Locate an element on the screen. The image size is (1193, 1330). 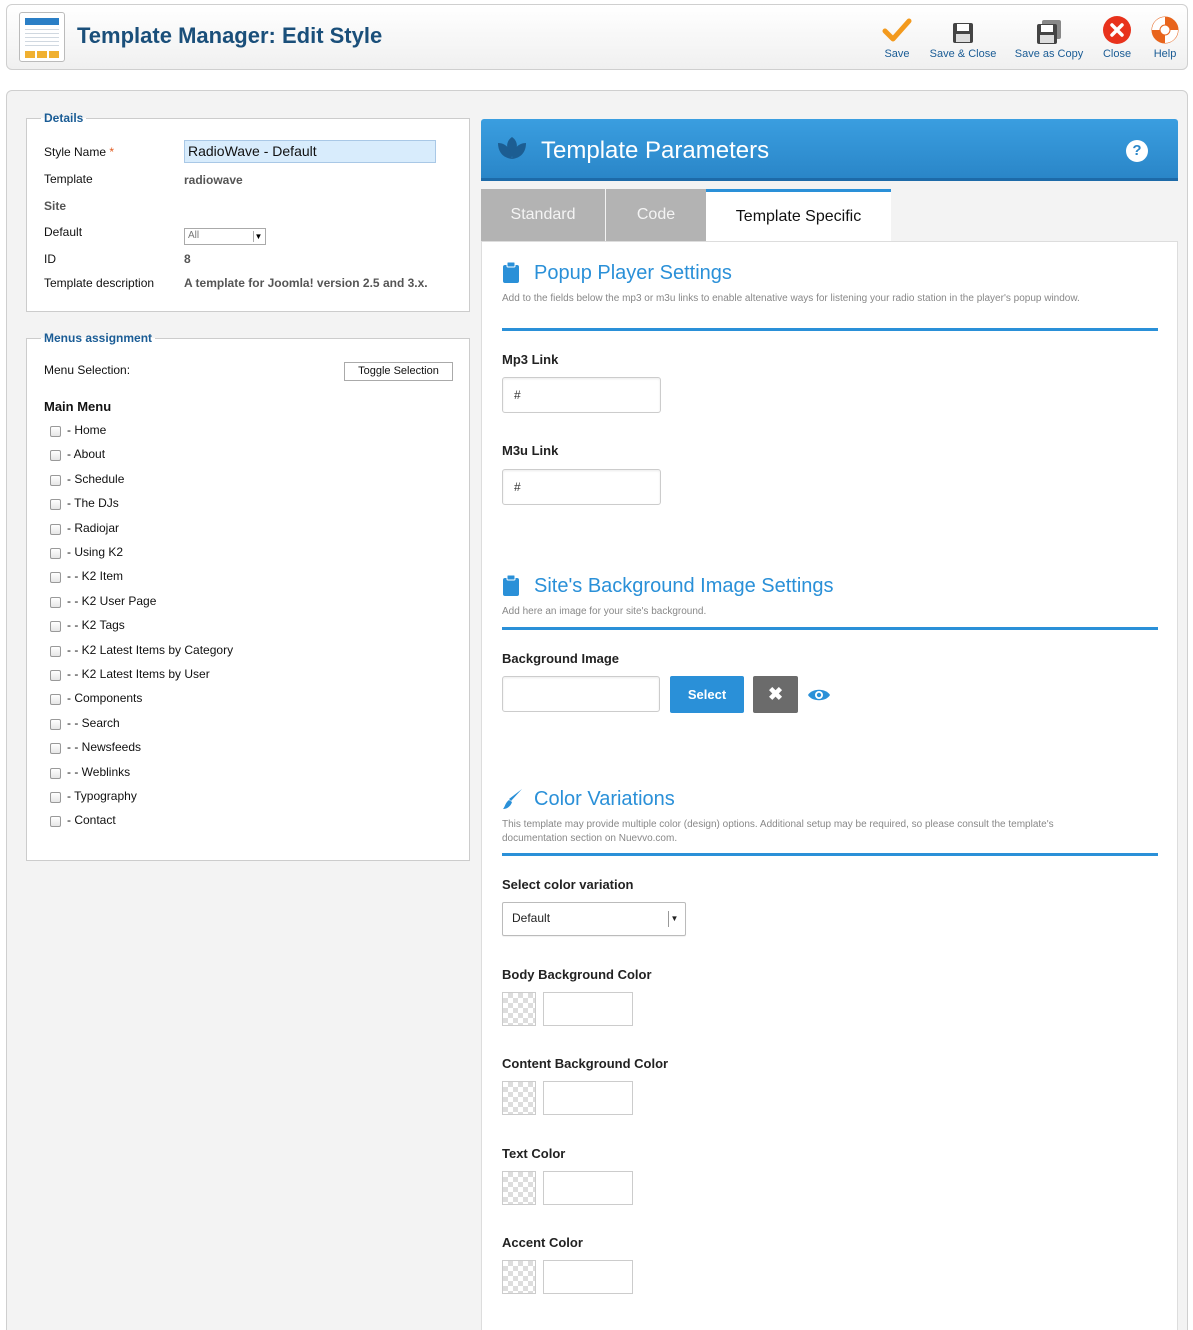
menu-item: - - K2 Tags is located at coordinates (87, 625).